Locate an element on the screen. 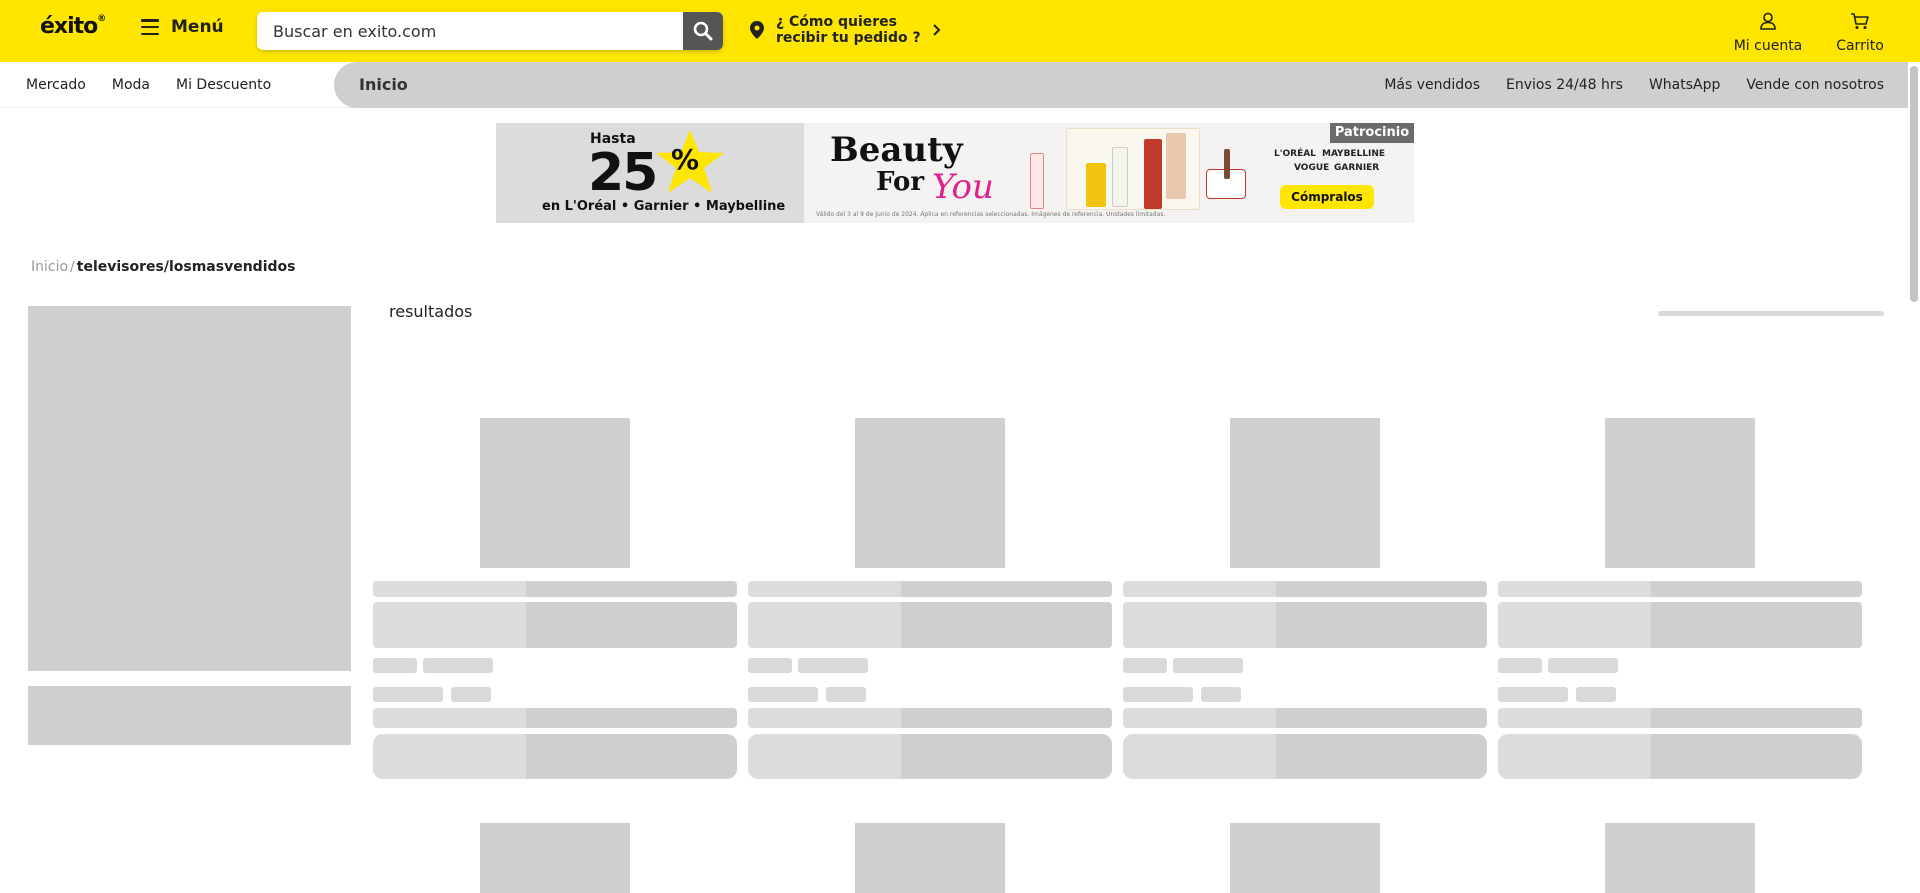  nav-item-whatsapp: WhatsApp is located at coordinates (1684, 85).